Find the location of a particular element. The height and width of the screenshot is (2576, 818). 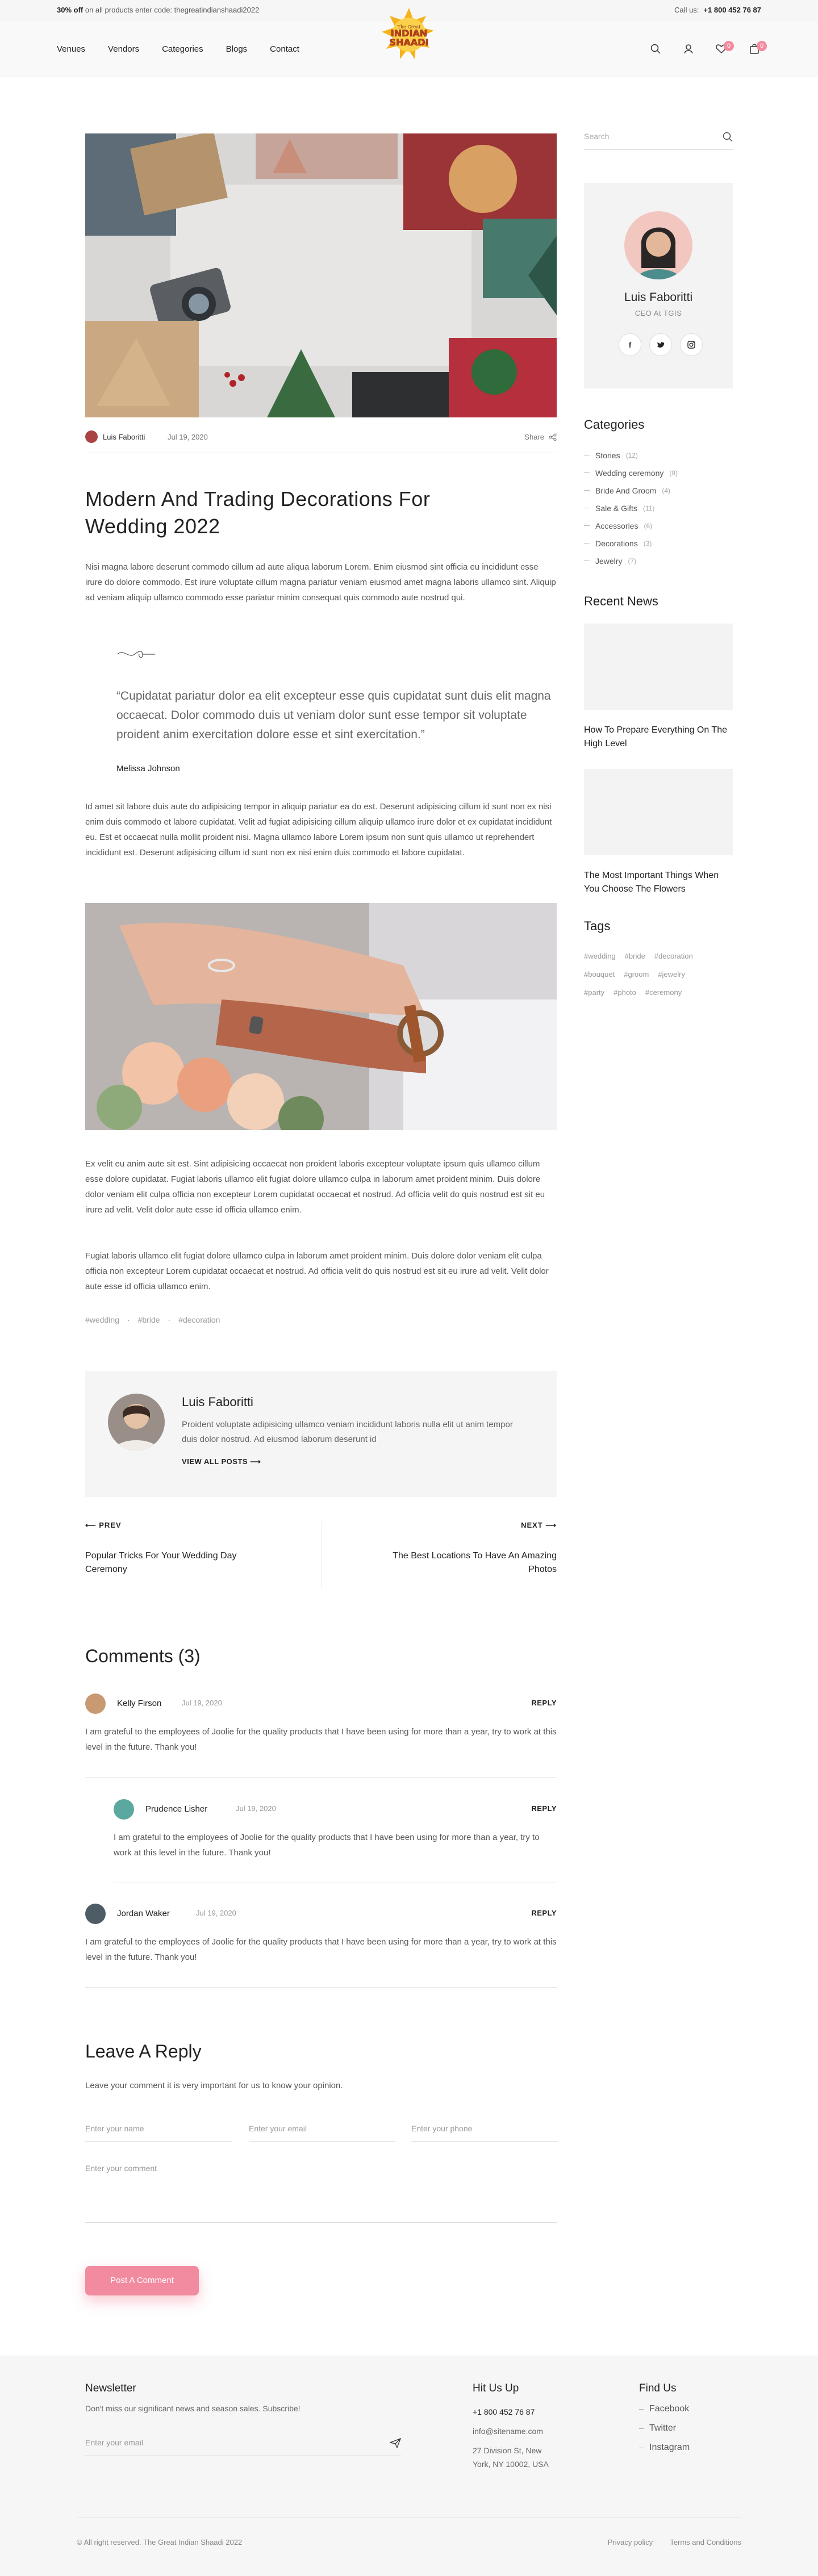

category-count: (12) is located at coordinates (631, 455).